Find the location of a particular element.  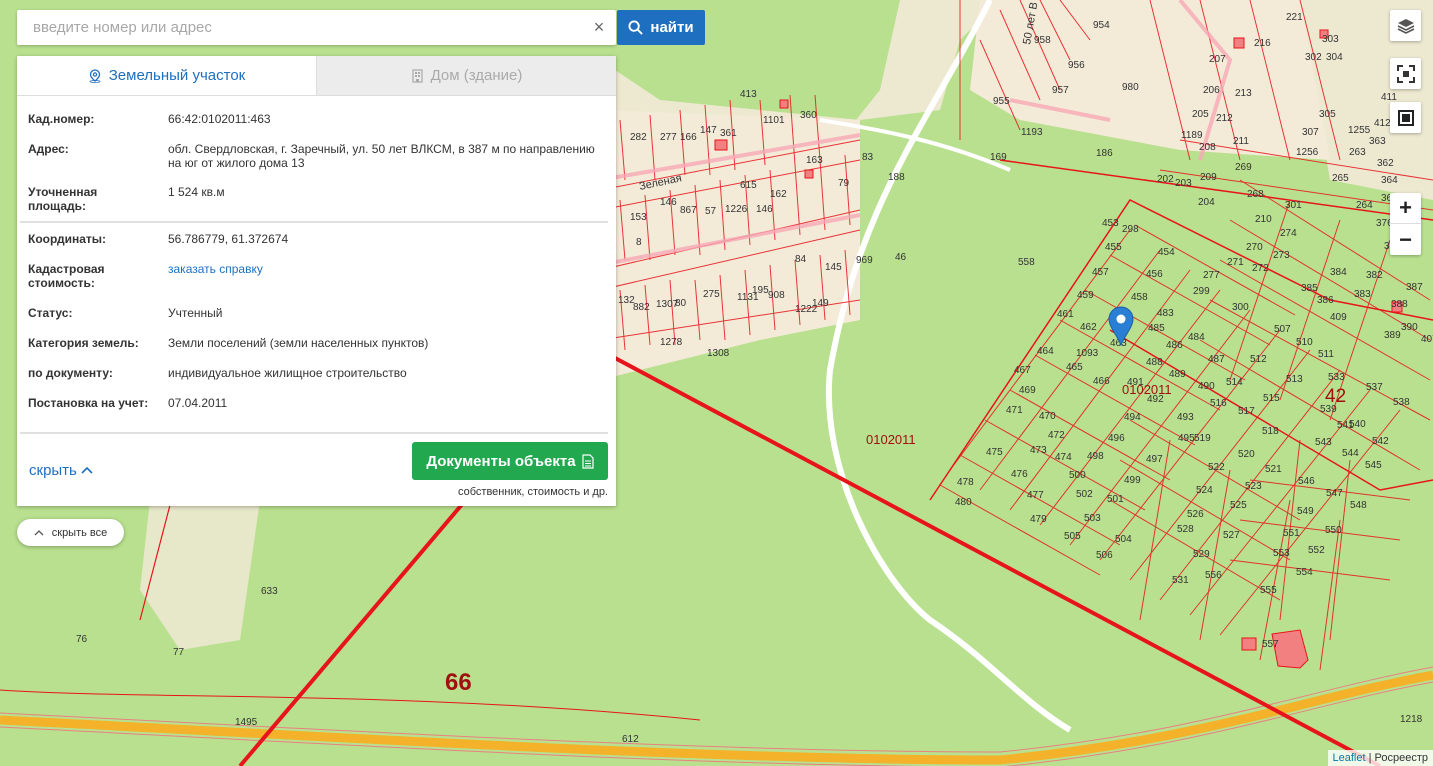

parcel-number-label: 552 is located at coordinates (1316, 550).